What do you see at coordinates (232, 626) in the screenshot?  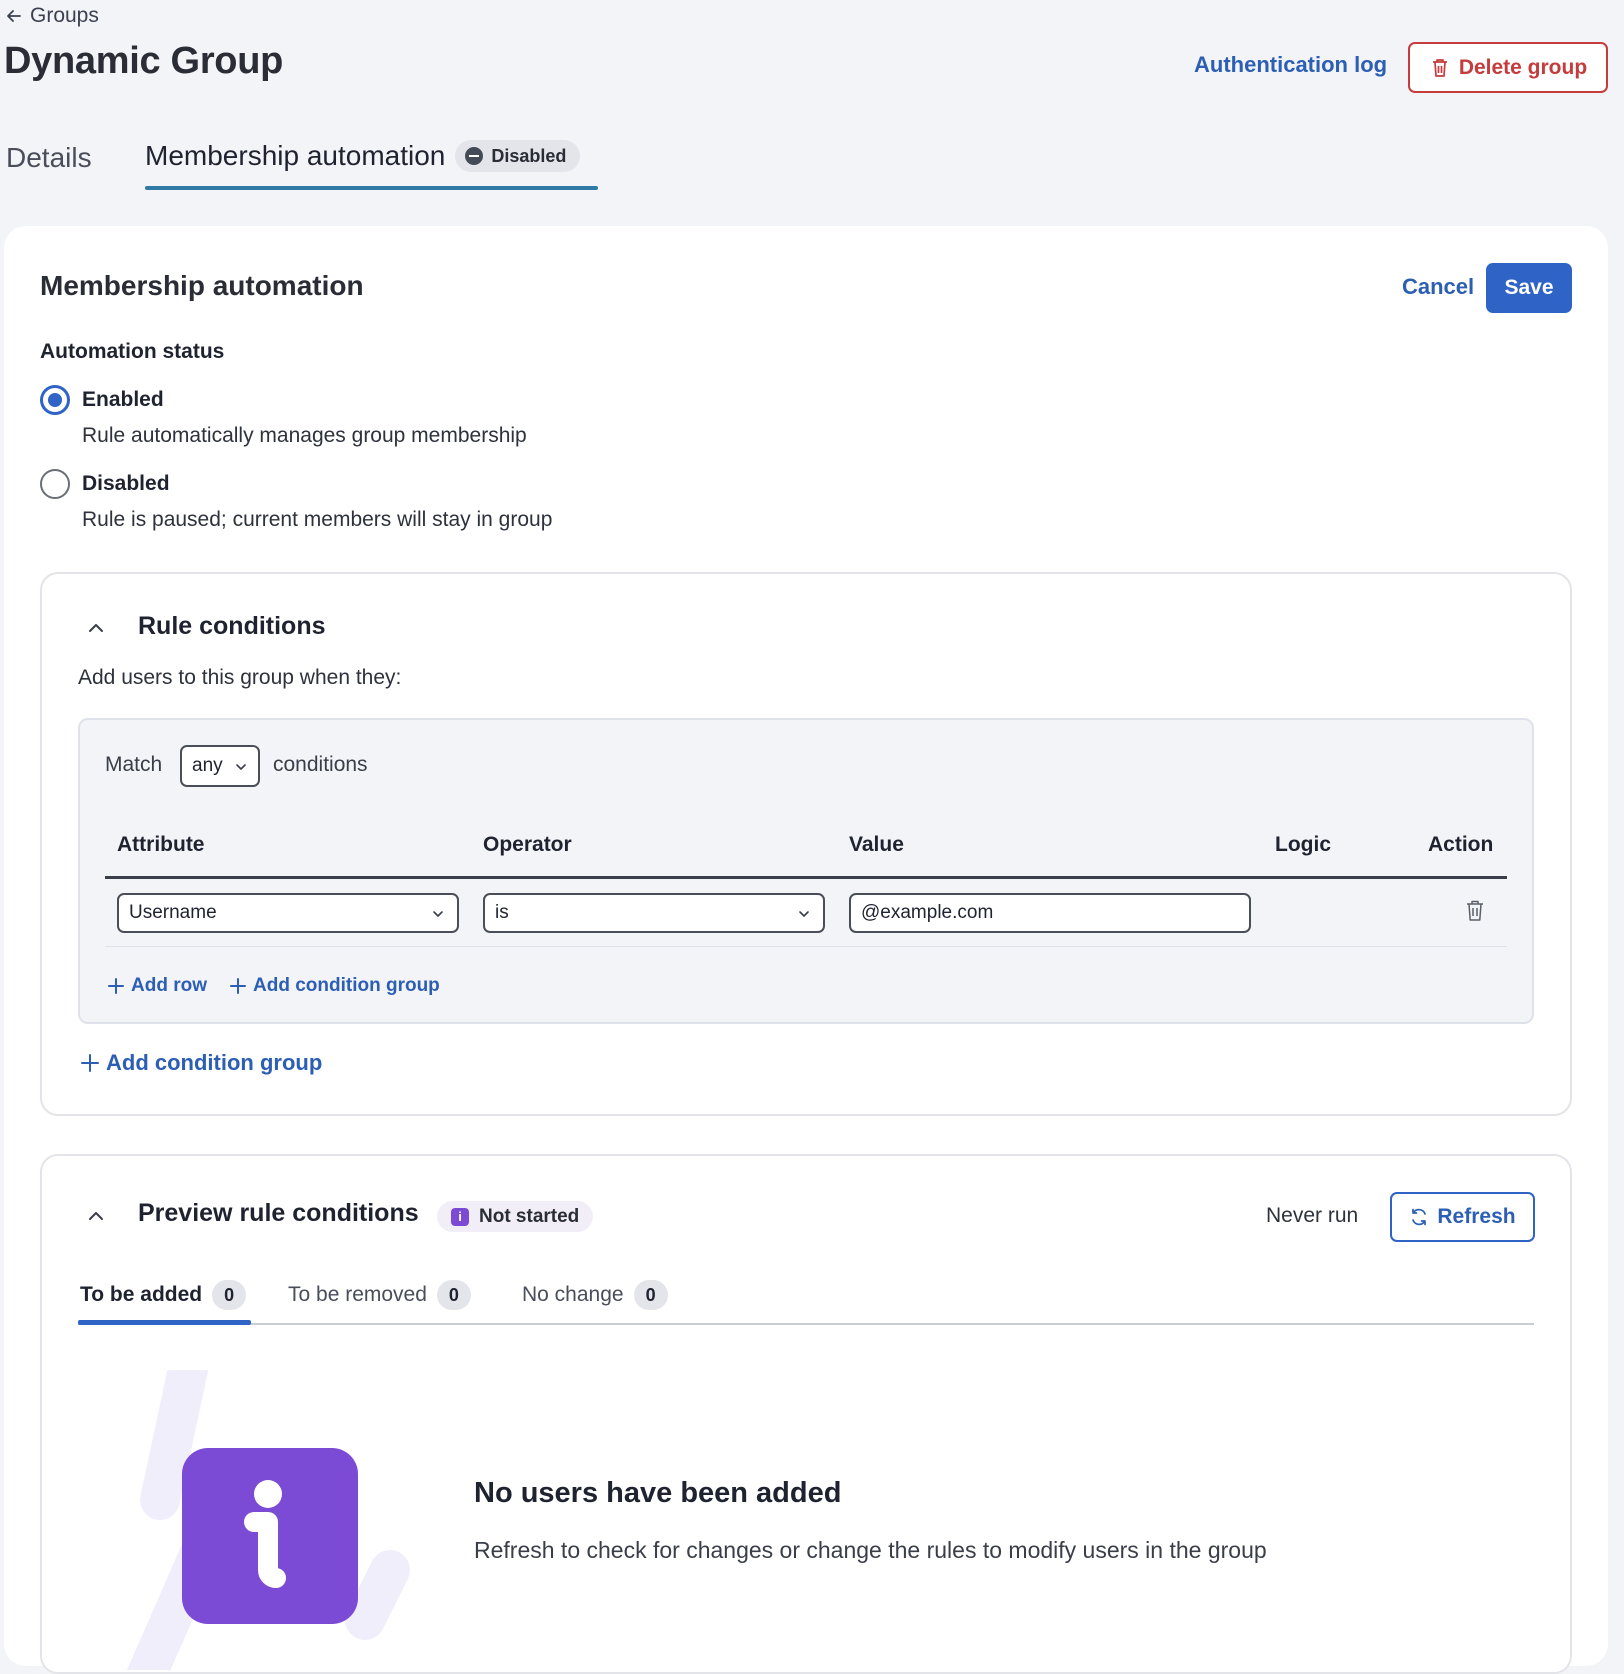 I see `rule-conditions-title: Rule conditions` at bounding box center [232, 626].